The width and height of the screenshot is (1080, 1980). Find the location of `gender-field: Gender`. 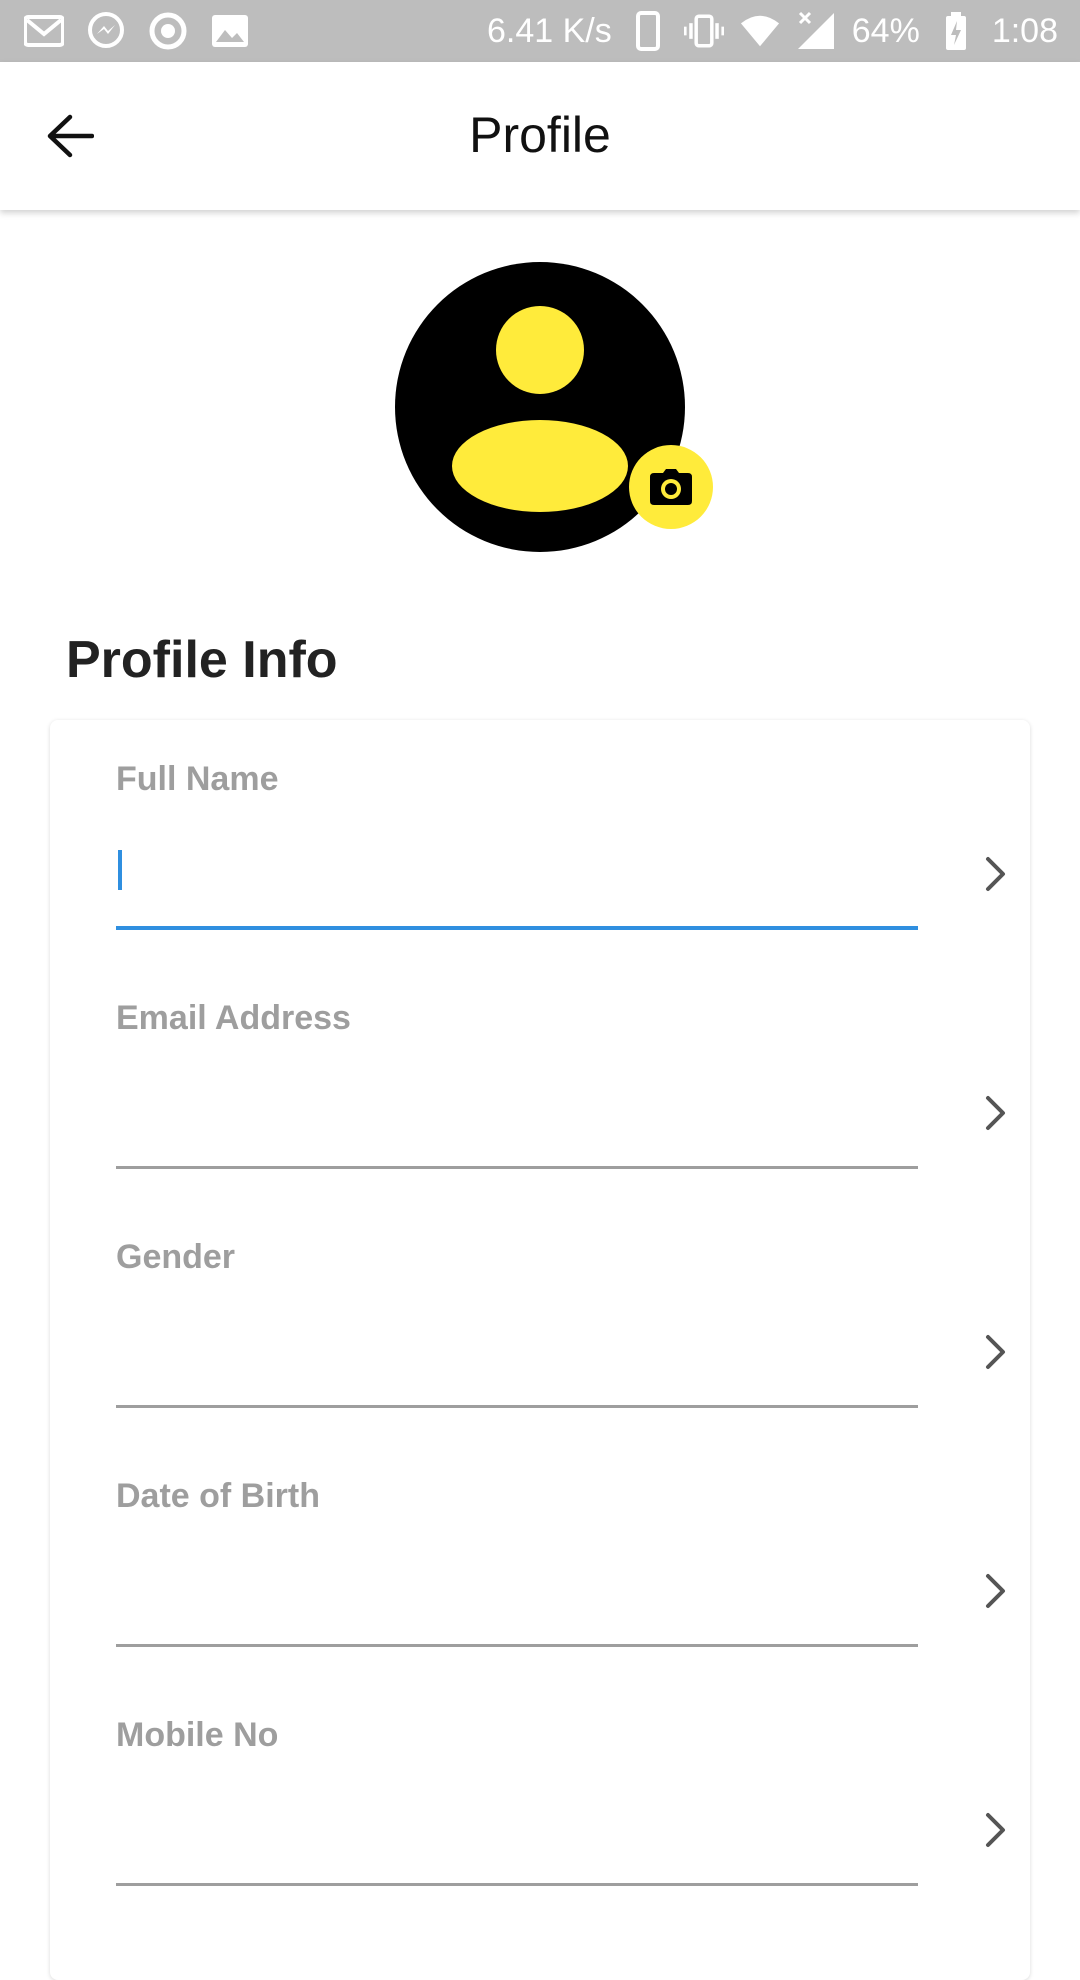

gender-field: Gender is located at coordinates (560, 1303).